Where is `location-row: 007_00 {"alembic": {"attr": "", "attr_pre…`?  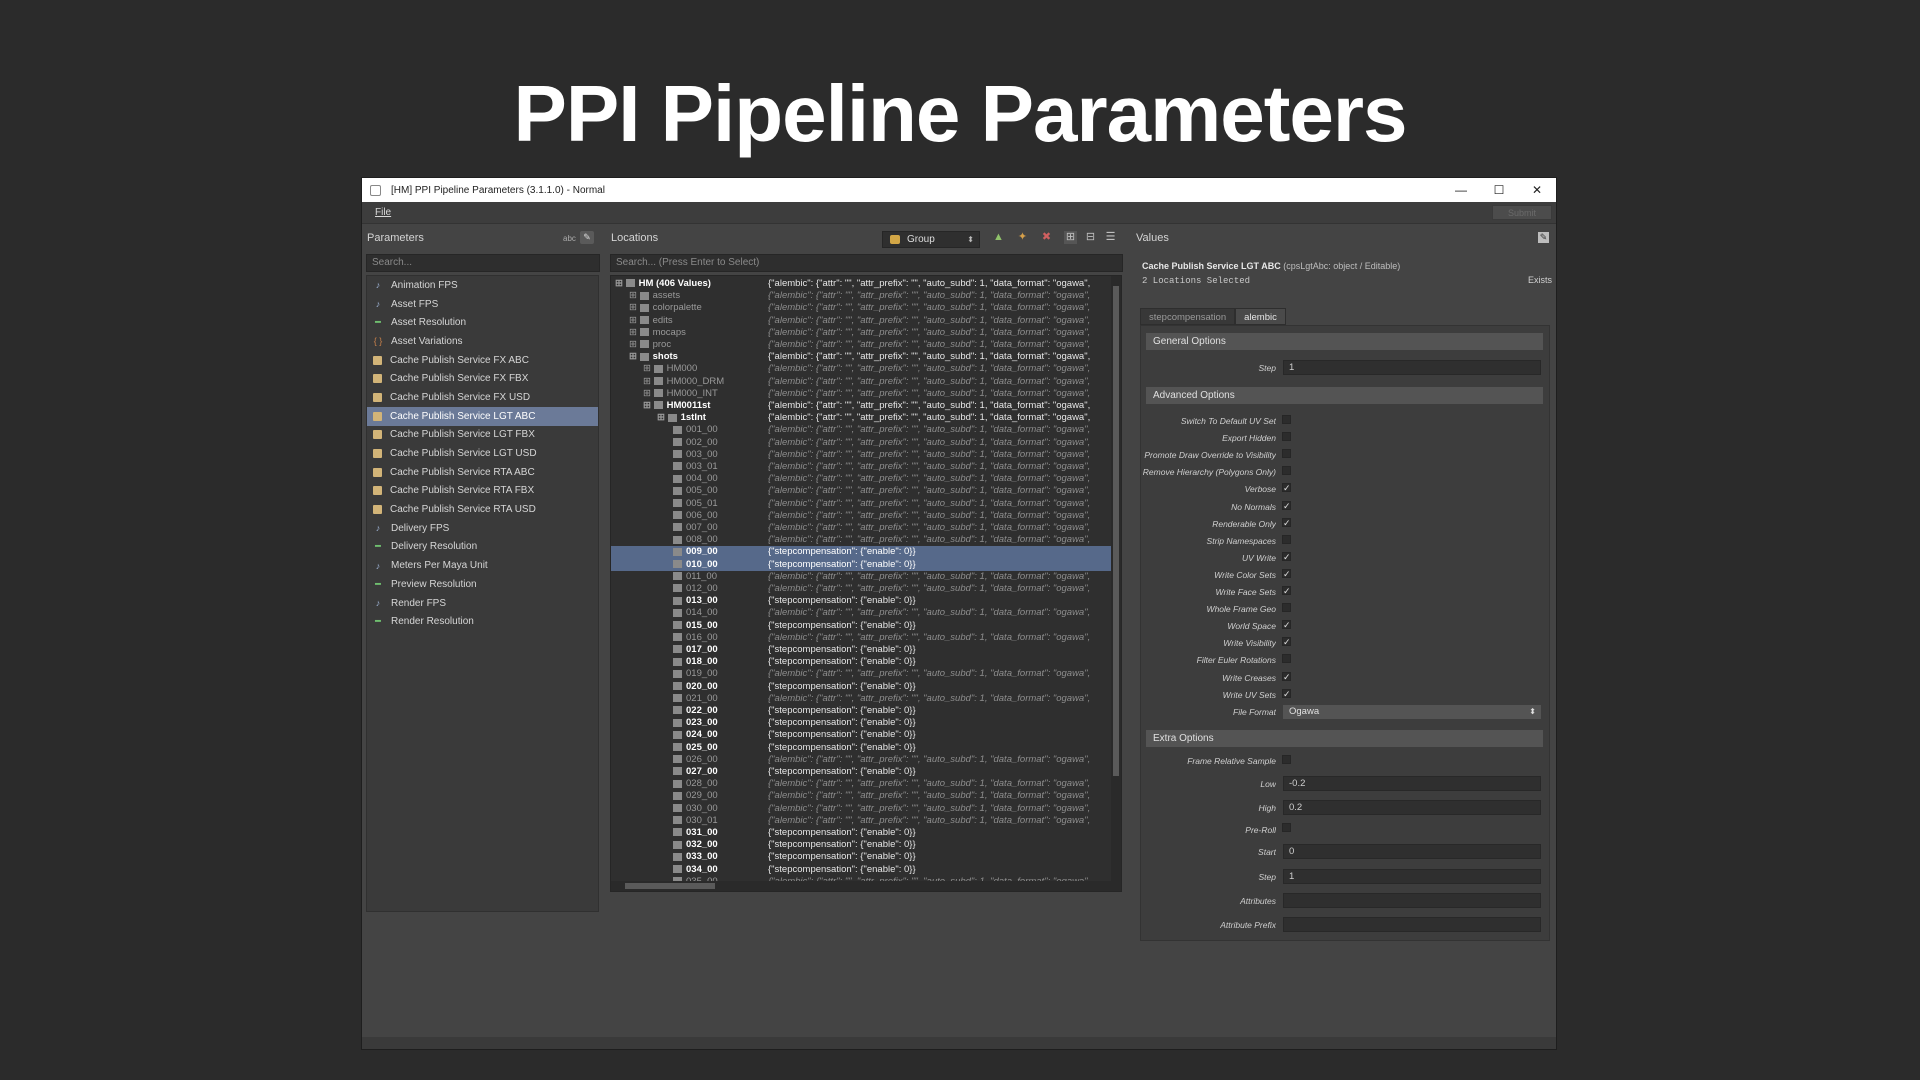
location-row: 007_00 {"alembic": {"attr": "", "attr_pre… is located at coordinates (861, 528).